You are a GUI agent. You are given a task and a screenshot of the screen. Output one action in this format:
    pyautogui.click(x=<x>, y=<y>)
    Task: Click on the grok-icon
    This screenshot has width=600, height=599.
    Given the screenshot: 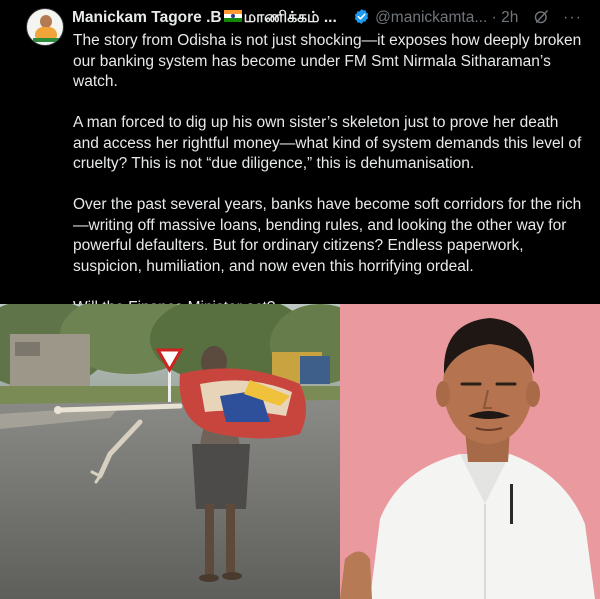 What is the action you would take?
    pyautogui.click(x=541, y=16)
    